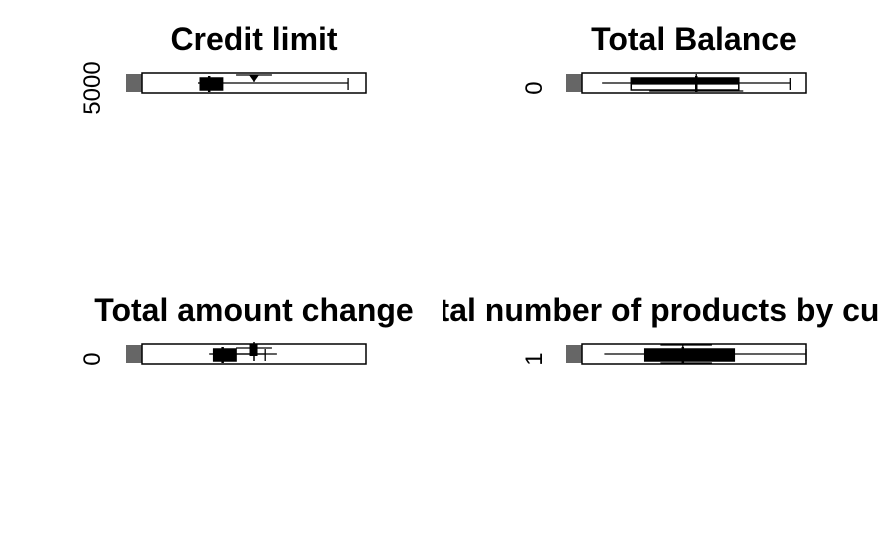 Image resolution: width=880 pixels, height=543 pixels. I want to click on panel-title: Total amount change, so click(253, 310).